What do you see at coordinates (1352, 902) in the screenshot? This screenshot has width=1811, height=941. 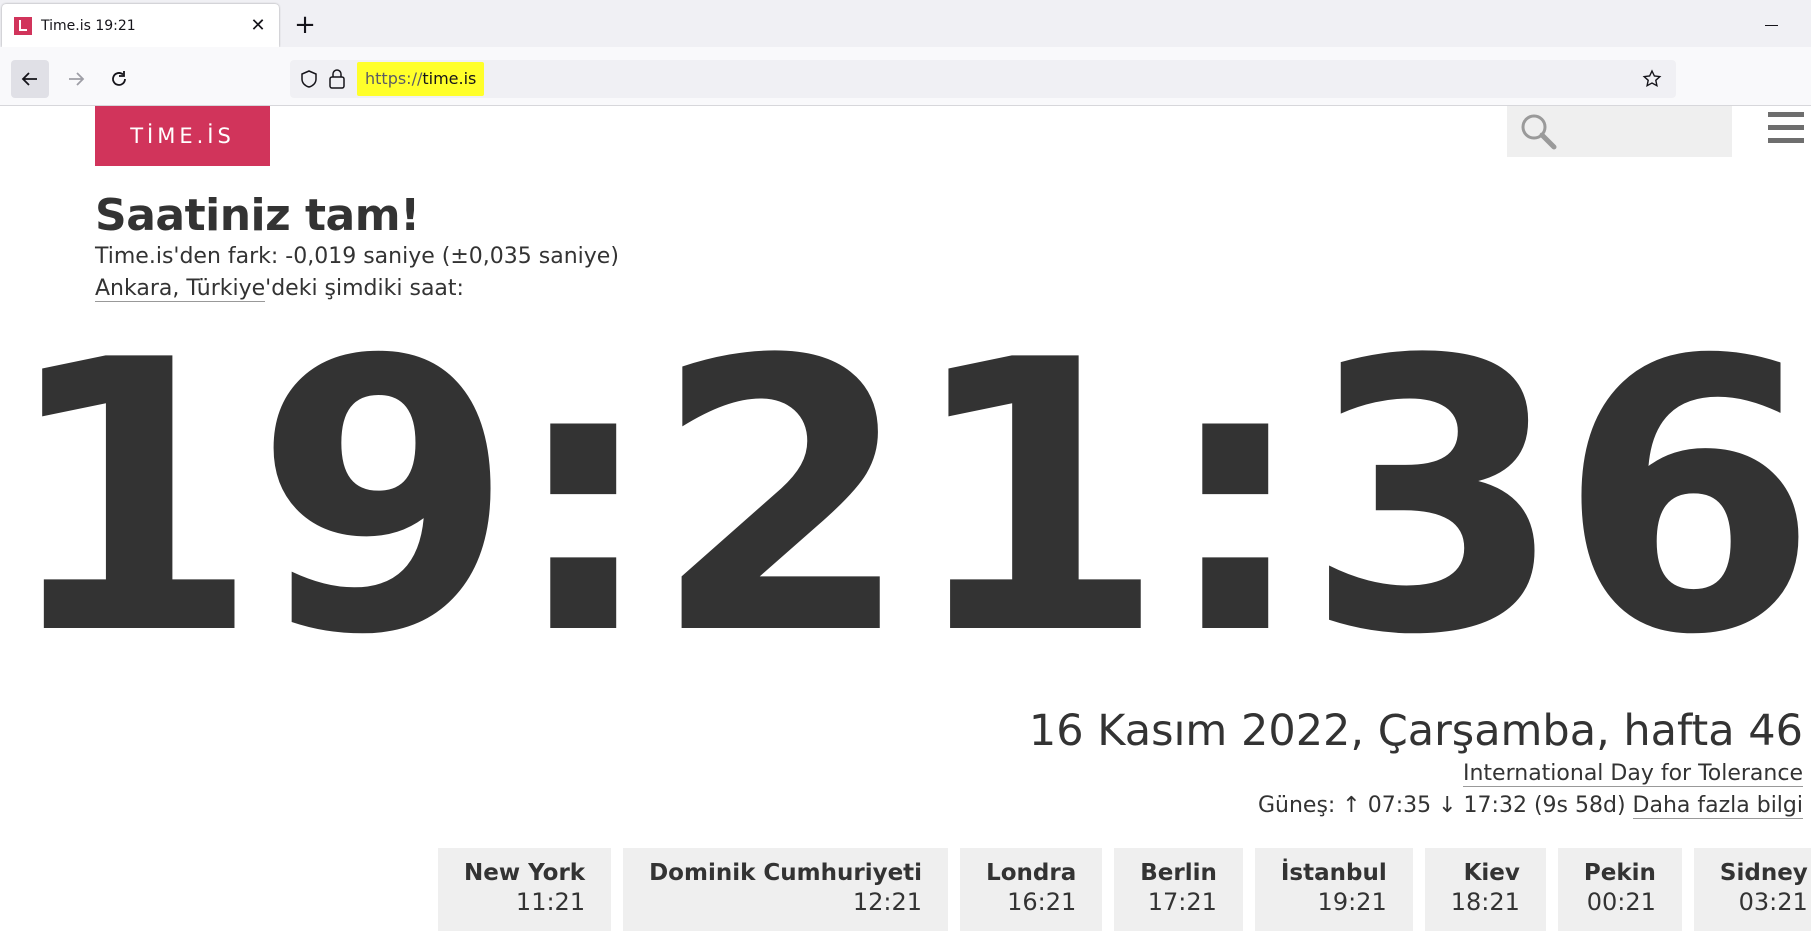 I see `city-time: 19:21` at bounding box center [1352, 902].